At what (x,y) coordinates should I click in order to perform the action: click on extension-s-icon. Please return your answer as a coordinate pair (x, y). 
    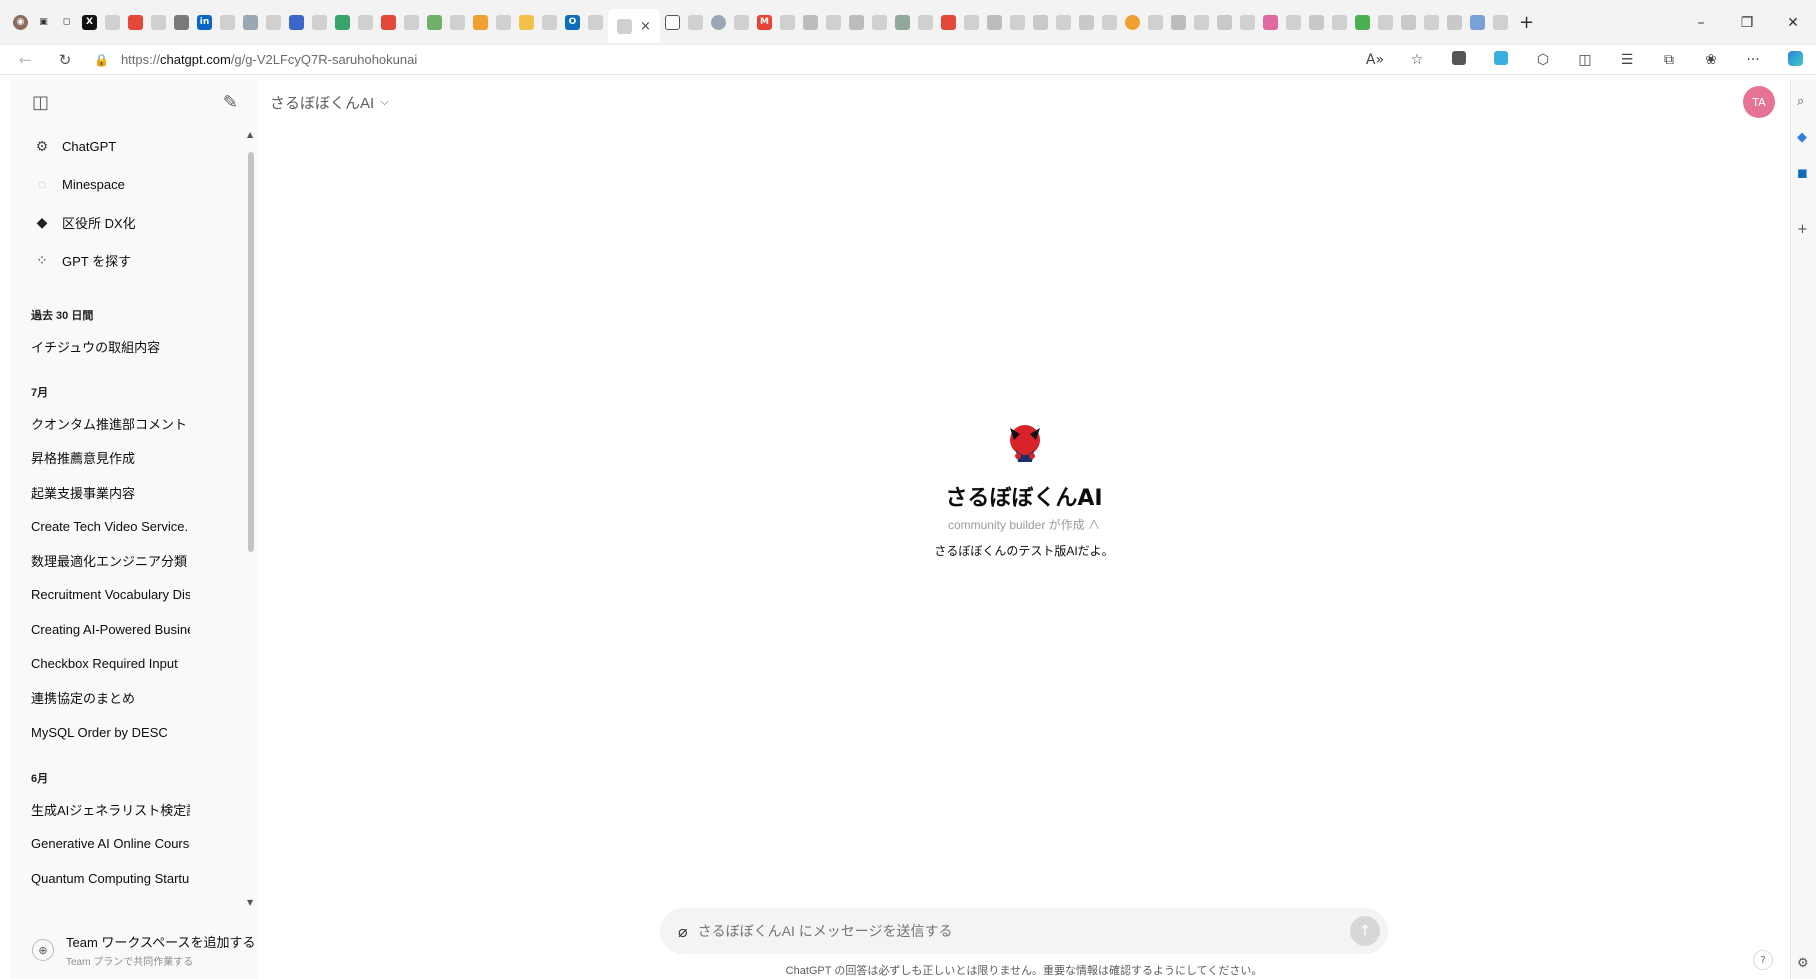
    Looking at the image, I should click on (1459, 60).